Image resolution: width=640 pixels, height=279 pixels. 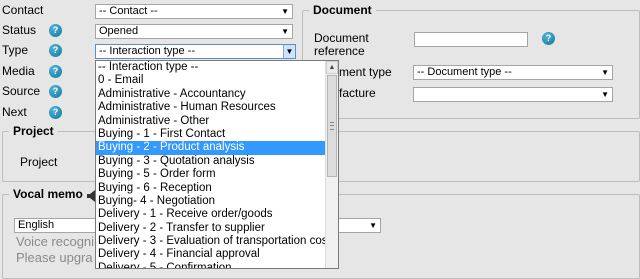 What do you see at coordinates (513, 72) in the screenshot?
I see `document-type-select: -- Document type -- ▼` at bounding box center [513, 72].